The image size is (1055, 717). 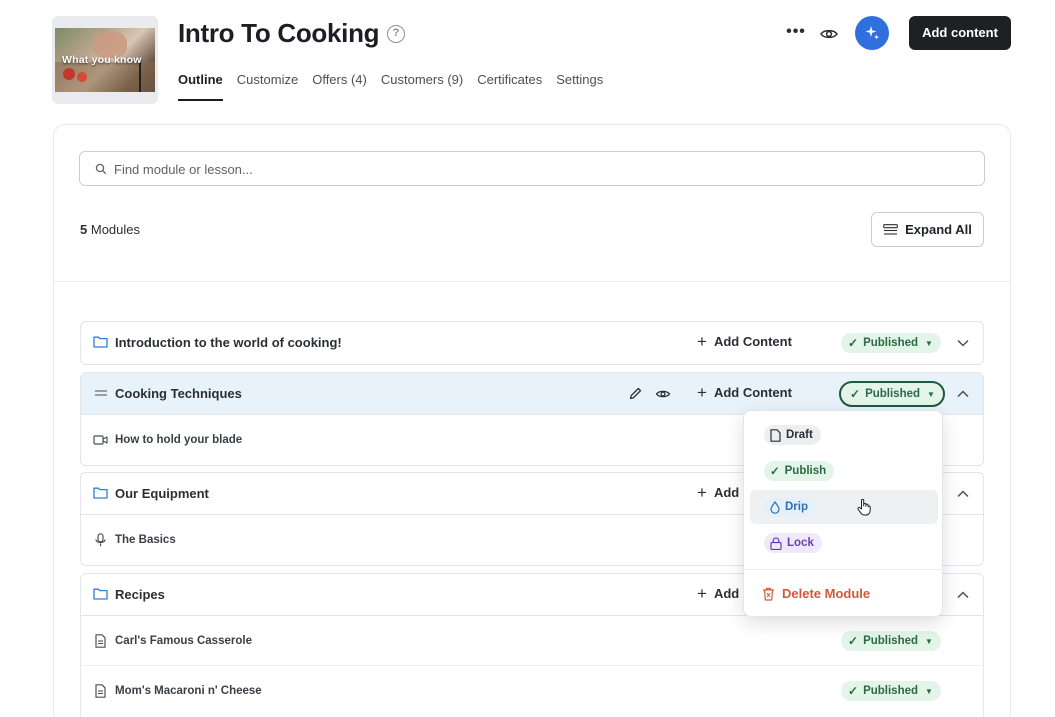 I want to click on divider, so click(x=532, y=281).